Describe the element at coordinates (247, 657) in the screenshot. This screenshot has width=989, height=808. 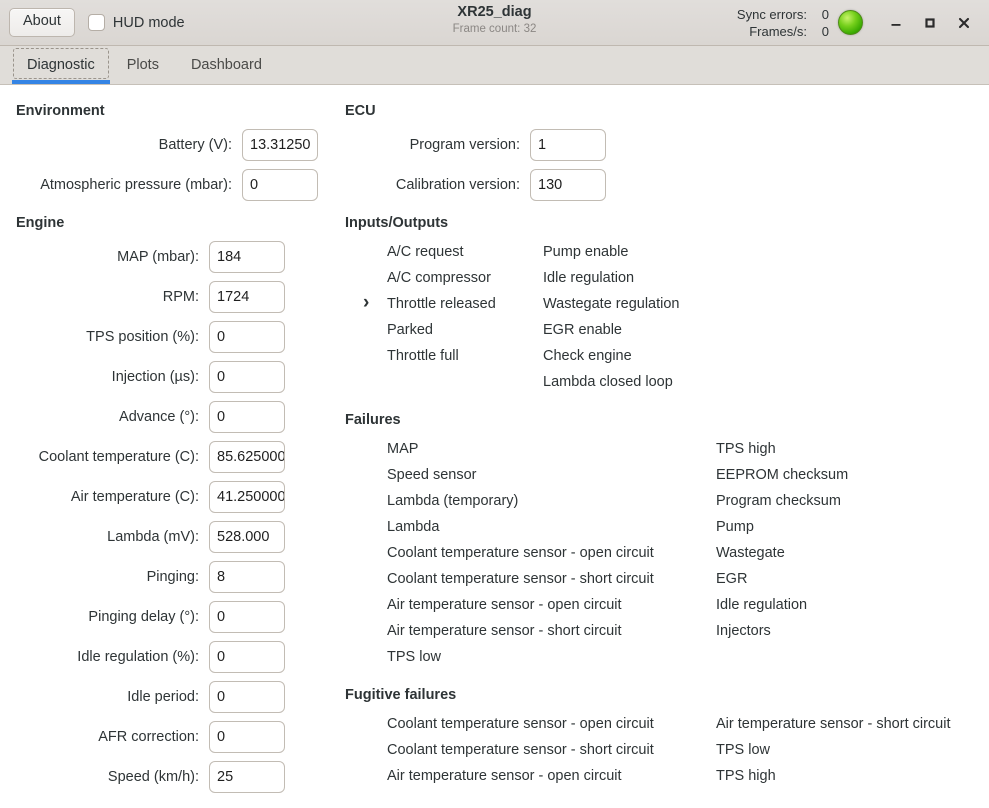
I see `idle-regulation-input: 0` at that location.